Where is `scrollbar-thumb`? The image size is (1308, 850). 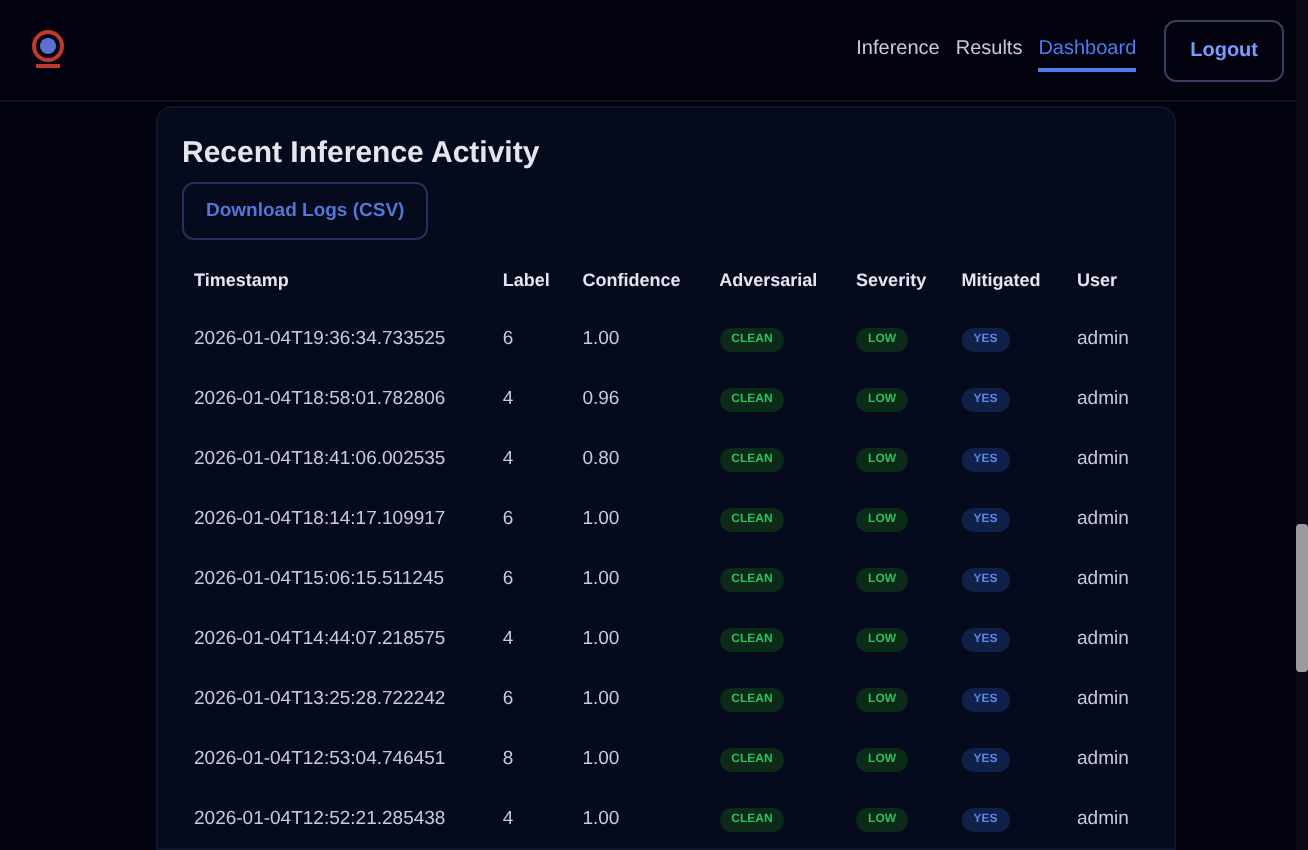 scrollbar-thumb is located at coordinates (1302, 598).